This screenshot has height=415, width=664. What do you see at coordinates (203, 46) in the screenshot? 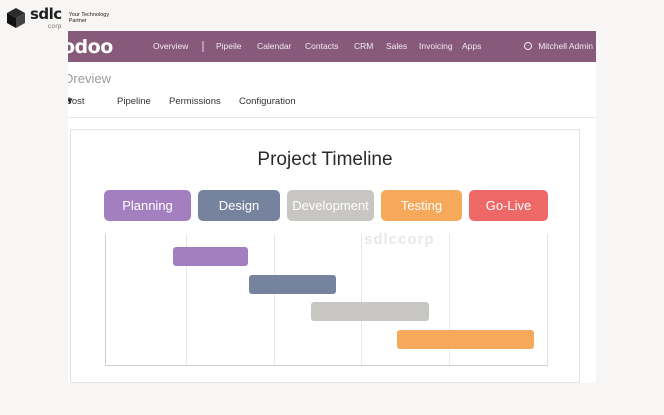
I see `nav-separator` at bounding box center [203, 46].